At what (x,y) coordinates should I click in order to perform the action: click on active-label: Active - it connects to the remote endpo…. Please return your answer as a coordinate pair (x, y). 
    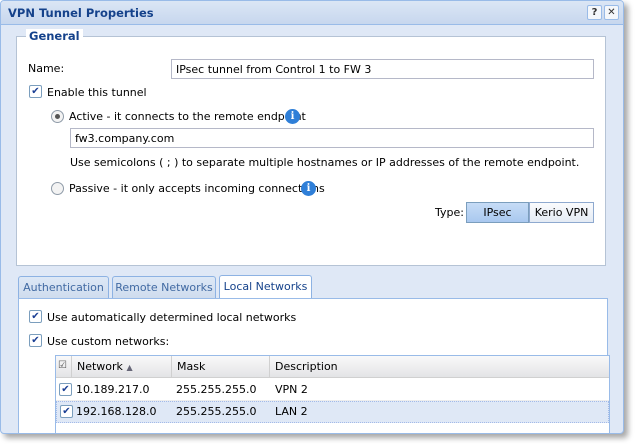
    Looking at the image, I should click on (187, 116).